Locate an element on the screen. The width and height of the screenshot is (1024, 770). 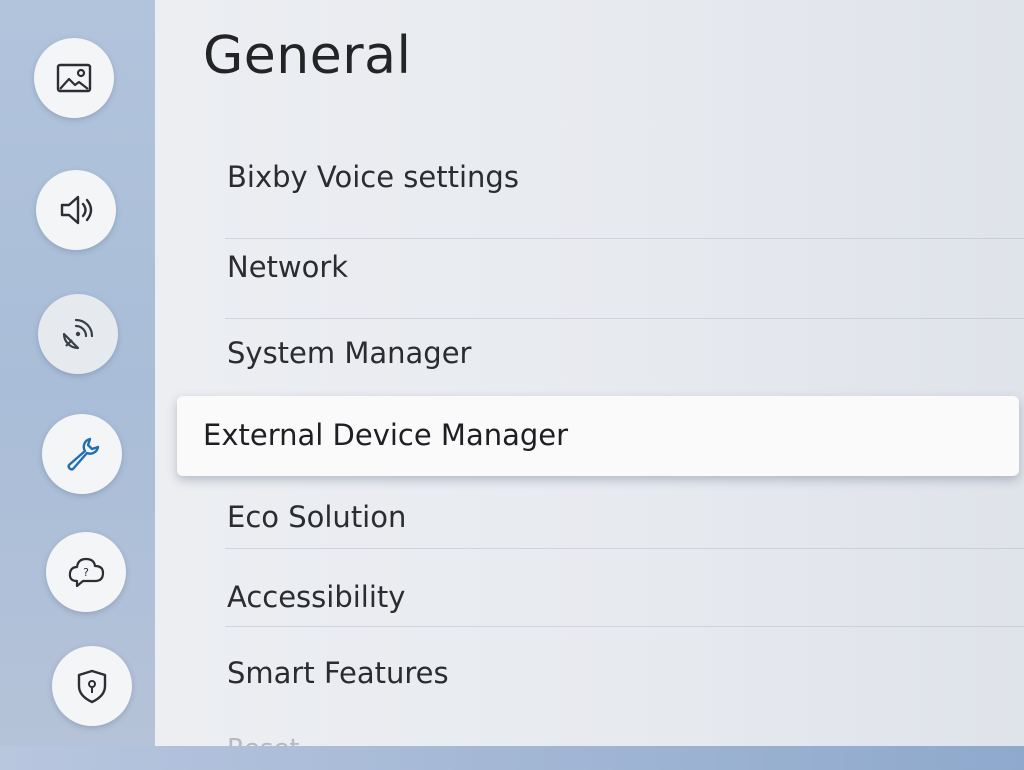
privacy-category-button is located at coordinates (92, 686).